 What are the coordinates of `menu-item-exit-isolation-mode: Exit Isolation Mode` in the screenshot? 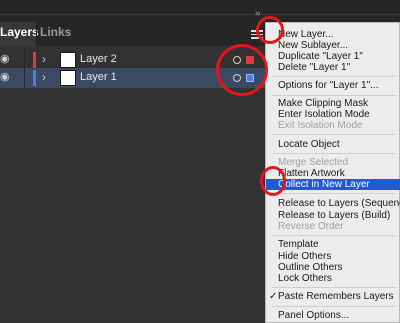 It's located at (320, 125).